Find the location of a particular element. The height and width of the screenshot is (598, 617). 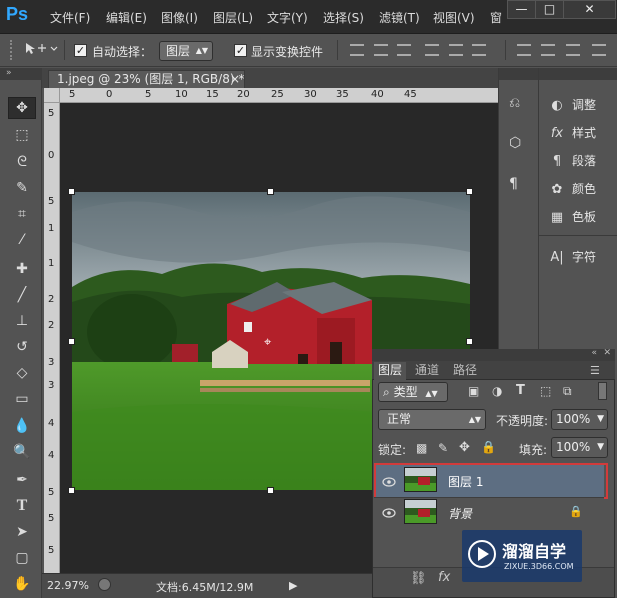

document-tab: 1.jpeg @ 23% (图层 1, RGB/8) * × is located at coordinates (146, 79).